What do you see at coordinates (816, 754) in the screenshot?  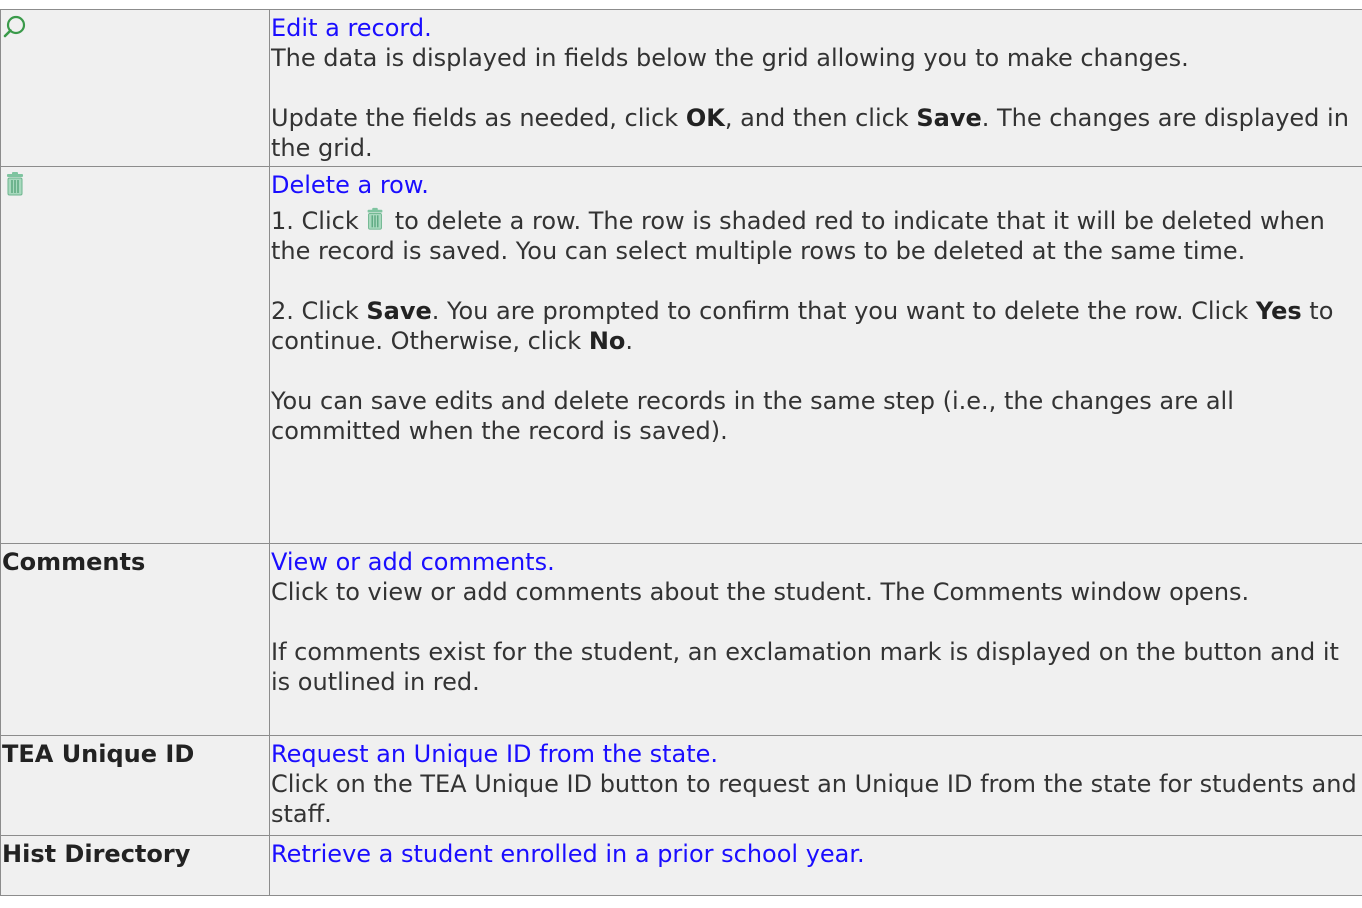 I see `tea-unique-id-link: Request an Unique ID from the state.` at bounding box center [816, 754].